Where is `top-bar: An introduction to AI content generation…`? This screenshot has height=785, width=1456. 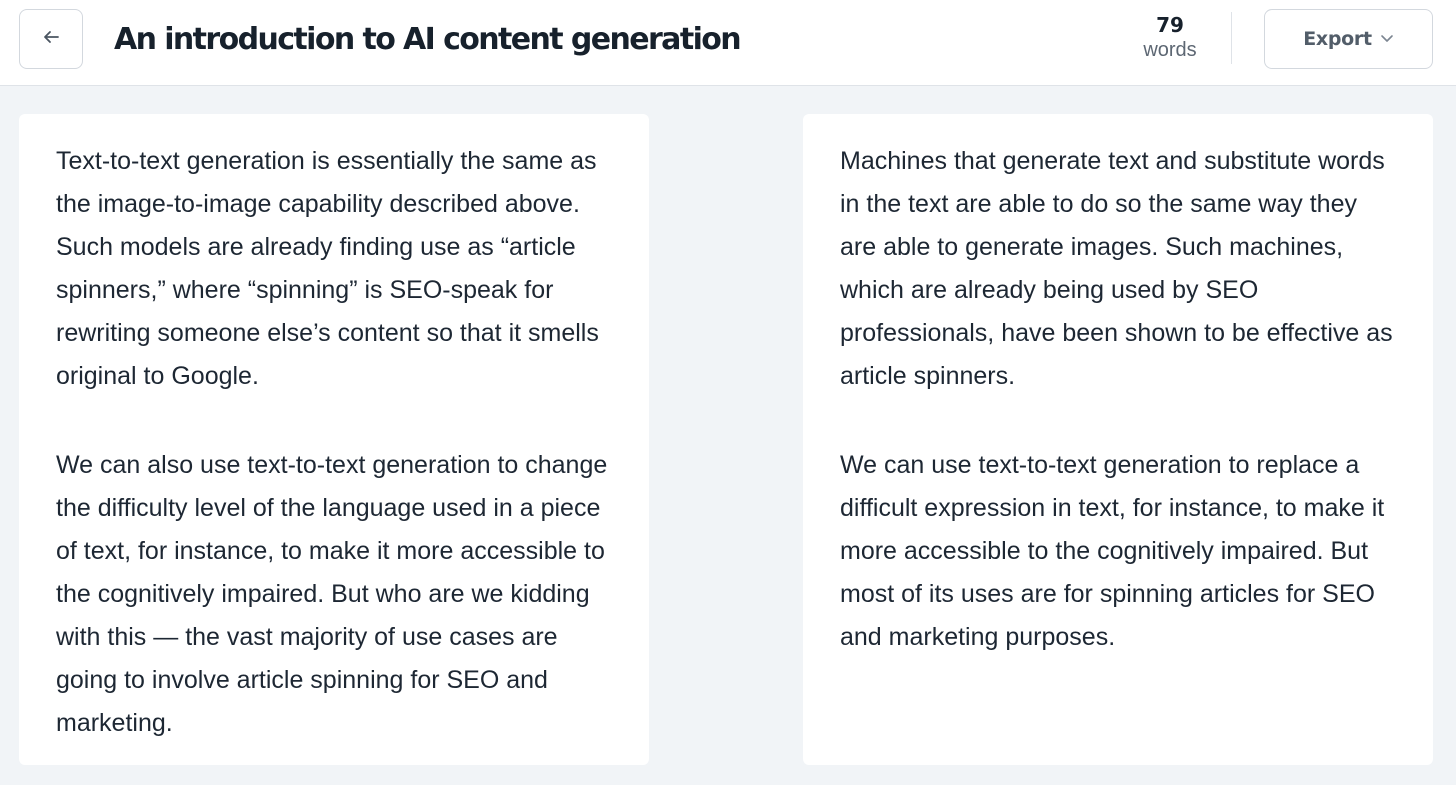 top-bar: An introduction to AI content generation… is located at coordinates (728, 43).